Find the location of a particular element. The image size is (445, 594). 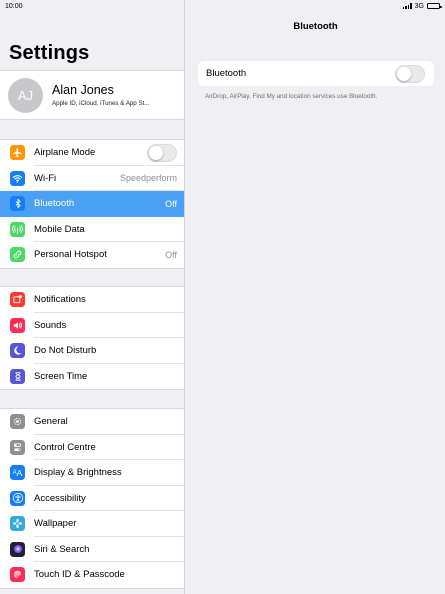

sidebar-item-label: Screen Time is located at coordinates (61, 376).